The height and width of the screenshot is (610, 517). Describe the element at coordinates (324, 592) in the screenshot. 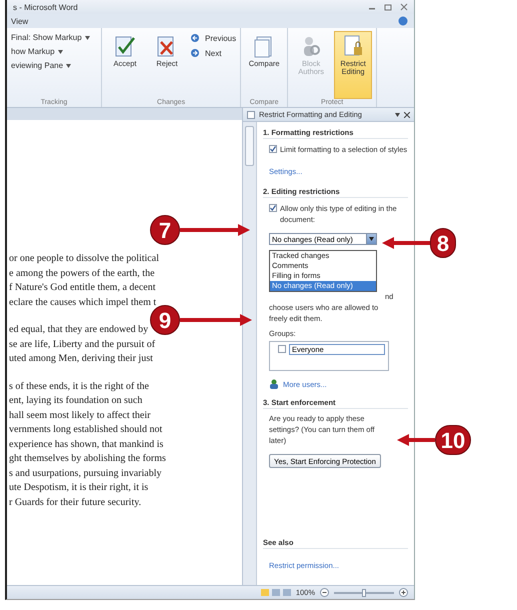

I see `minus-icon` at that location.